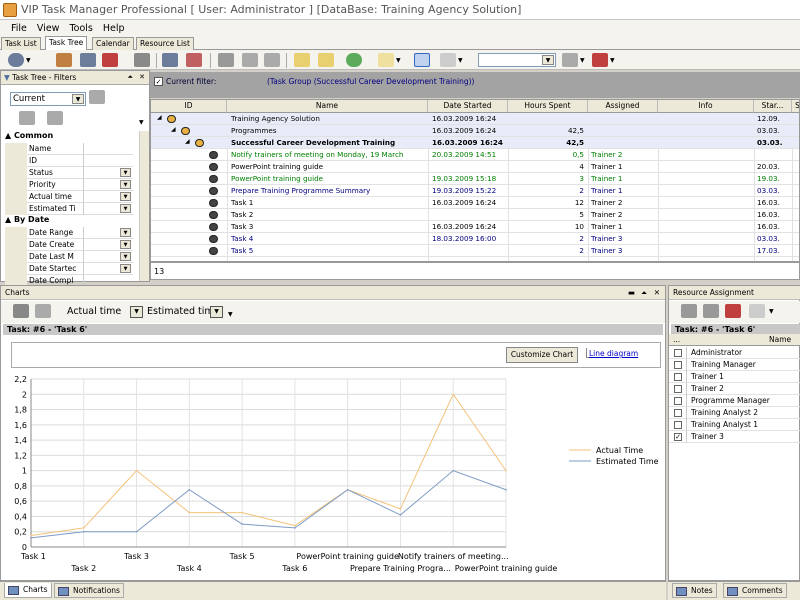  What do you see at coordinates (70, 137) in the screenshot?
I see `filter-section: ▲ Common` at bounding box center [70, 137].